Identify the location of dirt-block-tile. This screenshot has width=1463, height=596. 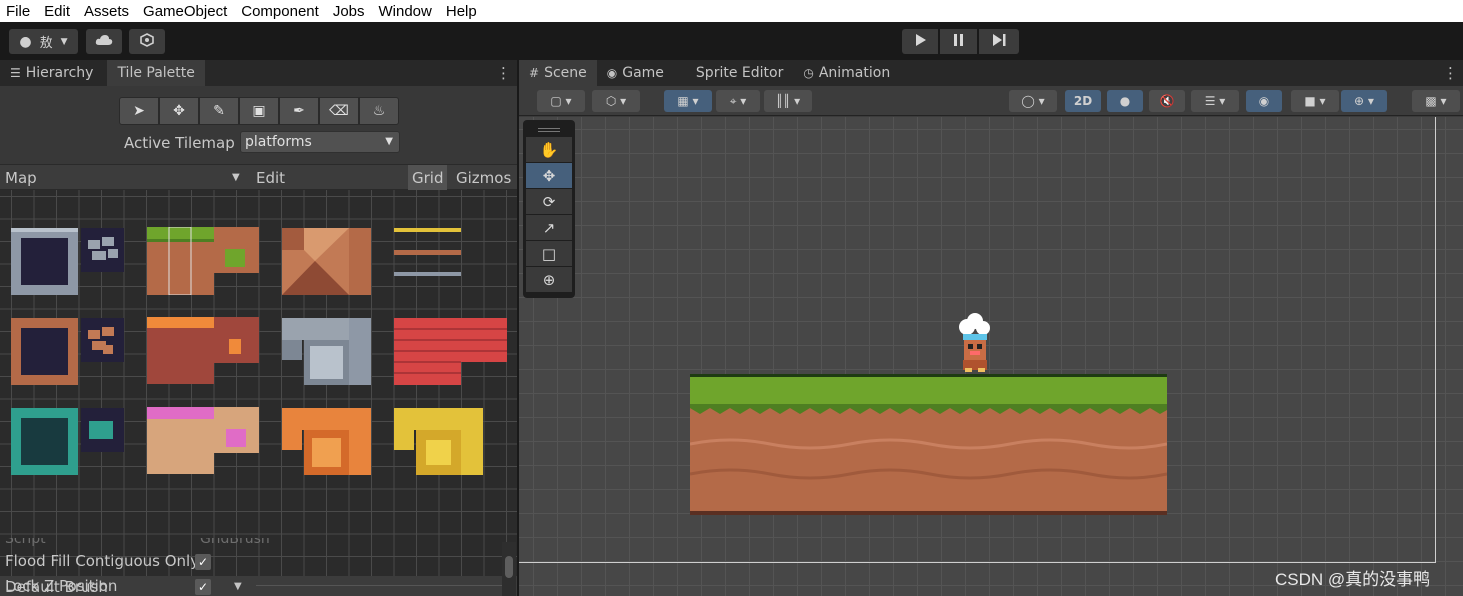
(327, 262).